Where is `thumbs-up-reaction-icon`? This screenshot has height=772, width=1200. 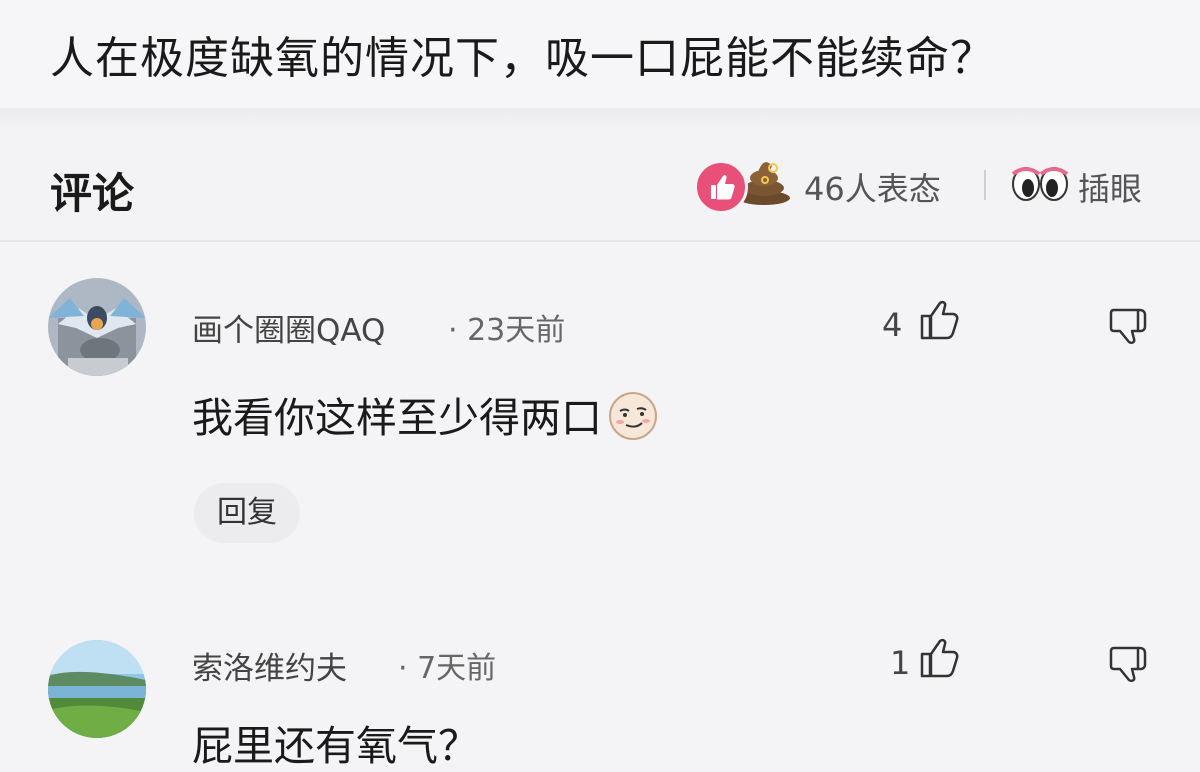
thumbs-up-reaction-icon is located at coordinates (721, 187).